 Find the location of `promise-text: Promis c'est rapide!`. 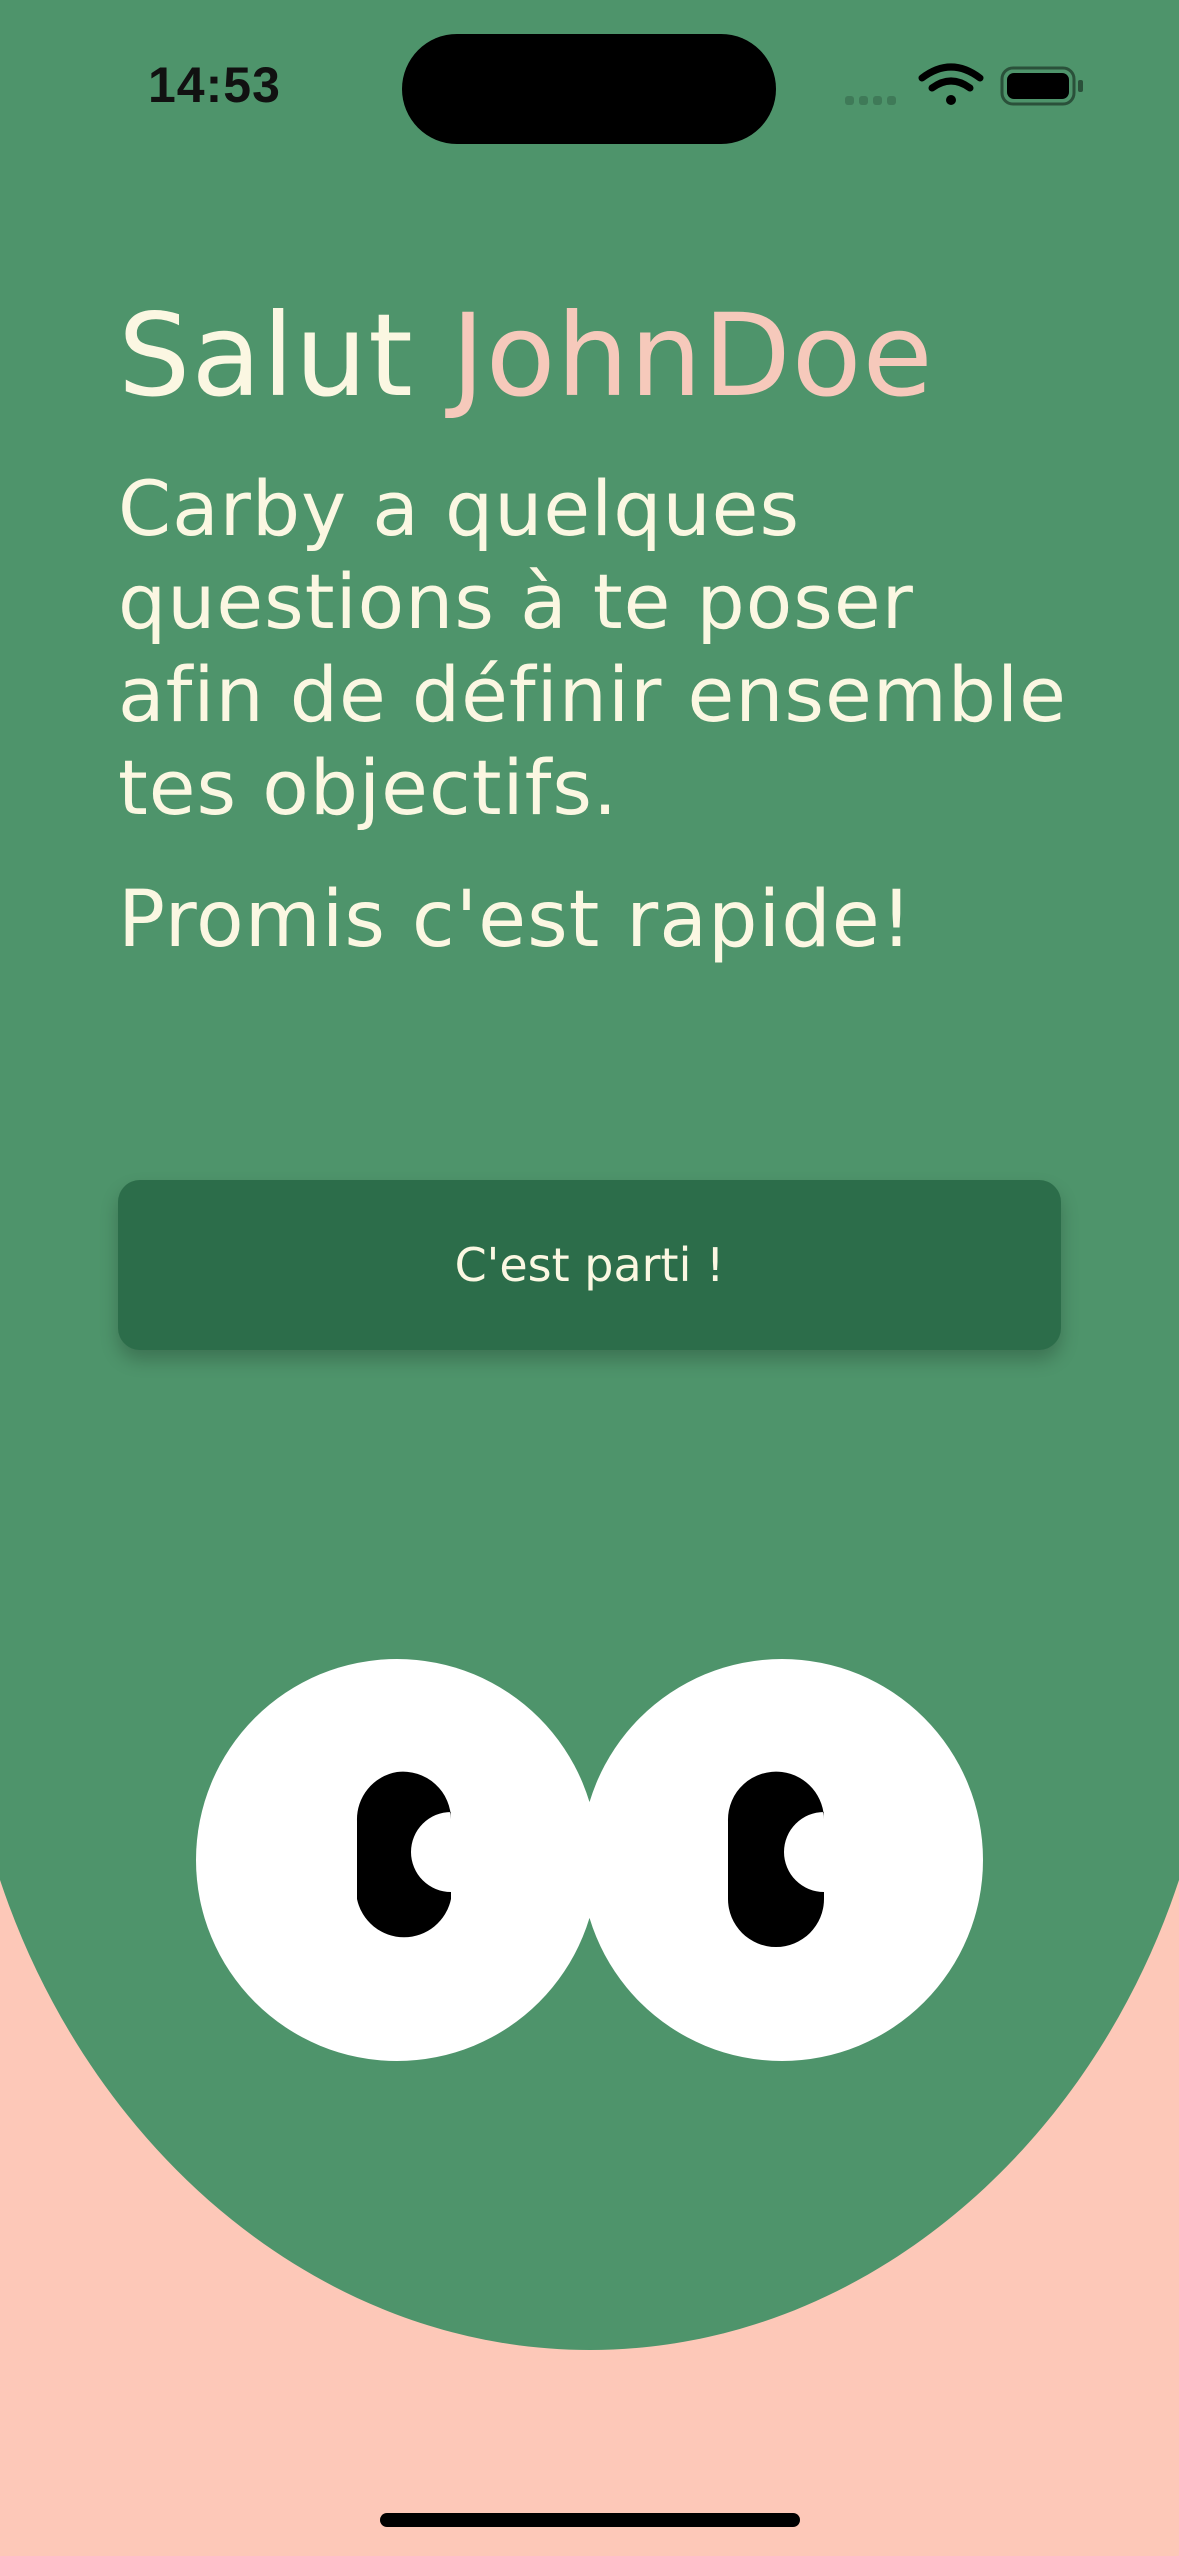

promise-text: Promis c'est rapide! is located at coordinates (515, 920).